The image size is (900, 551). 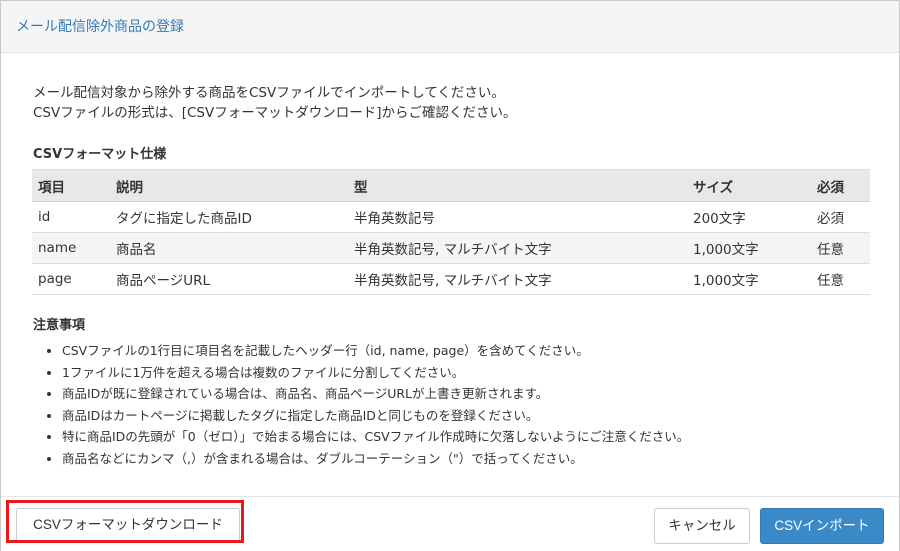 I want to click on cell-required: 必須, so click(x=840, y=217).